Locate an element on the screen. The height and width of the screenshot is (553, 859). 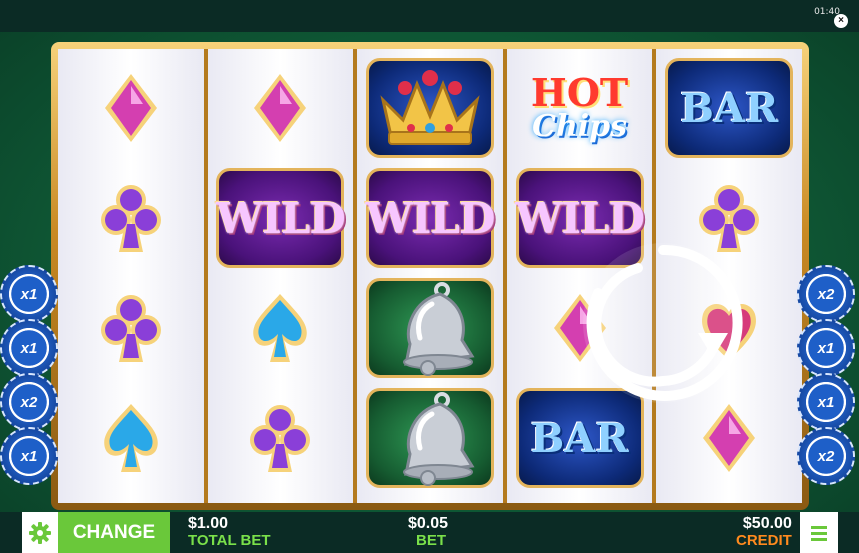
bet-label: BET is located at coordinates (431, 540).